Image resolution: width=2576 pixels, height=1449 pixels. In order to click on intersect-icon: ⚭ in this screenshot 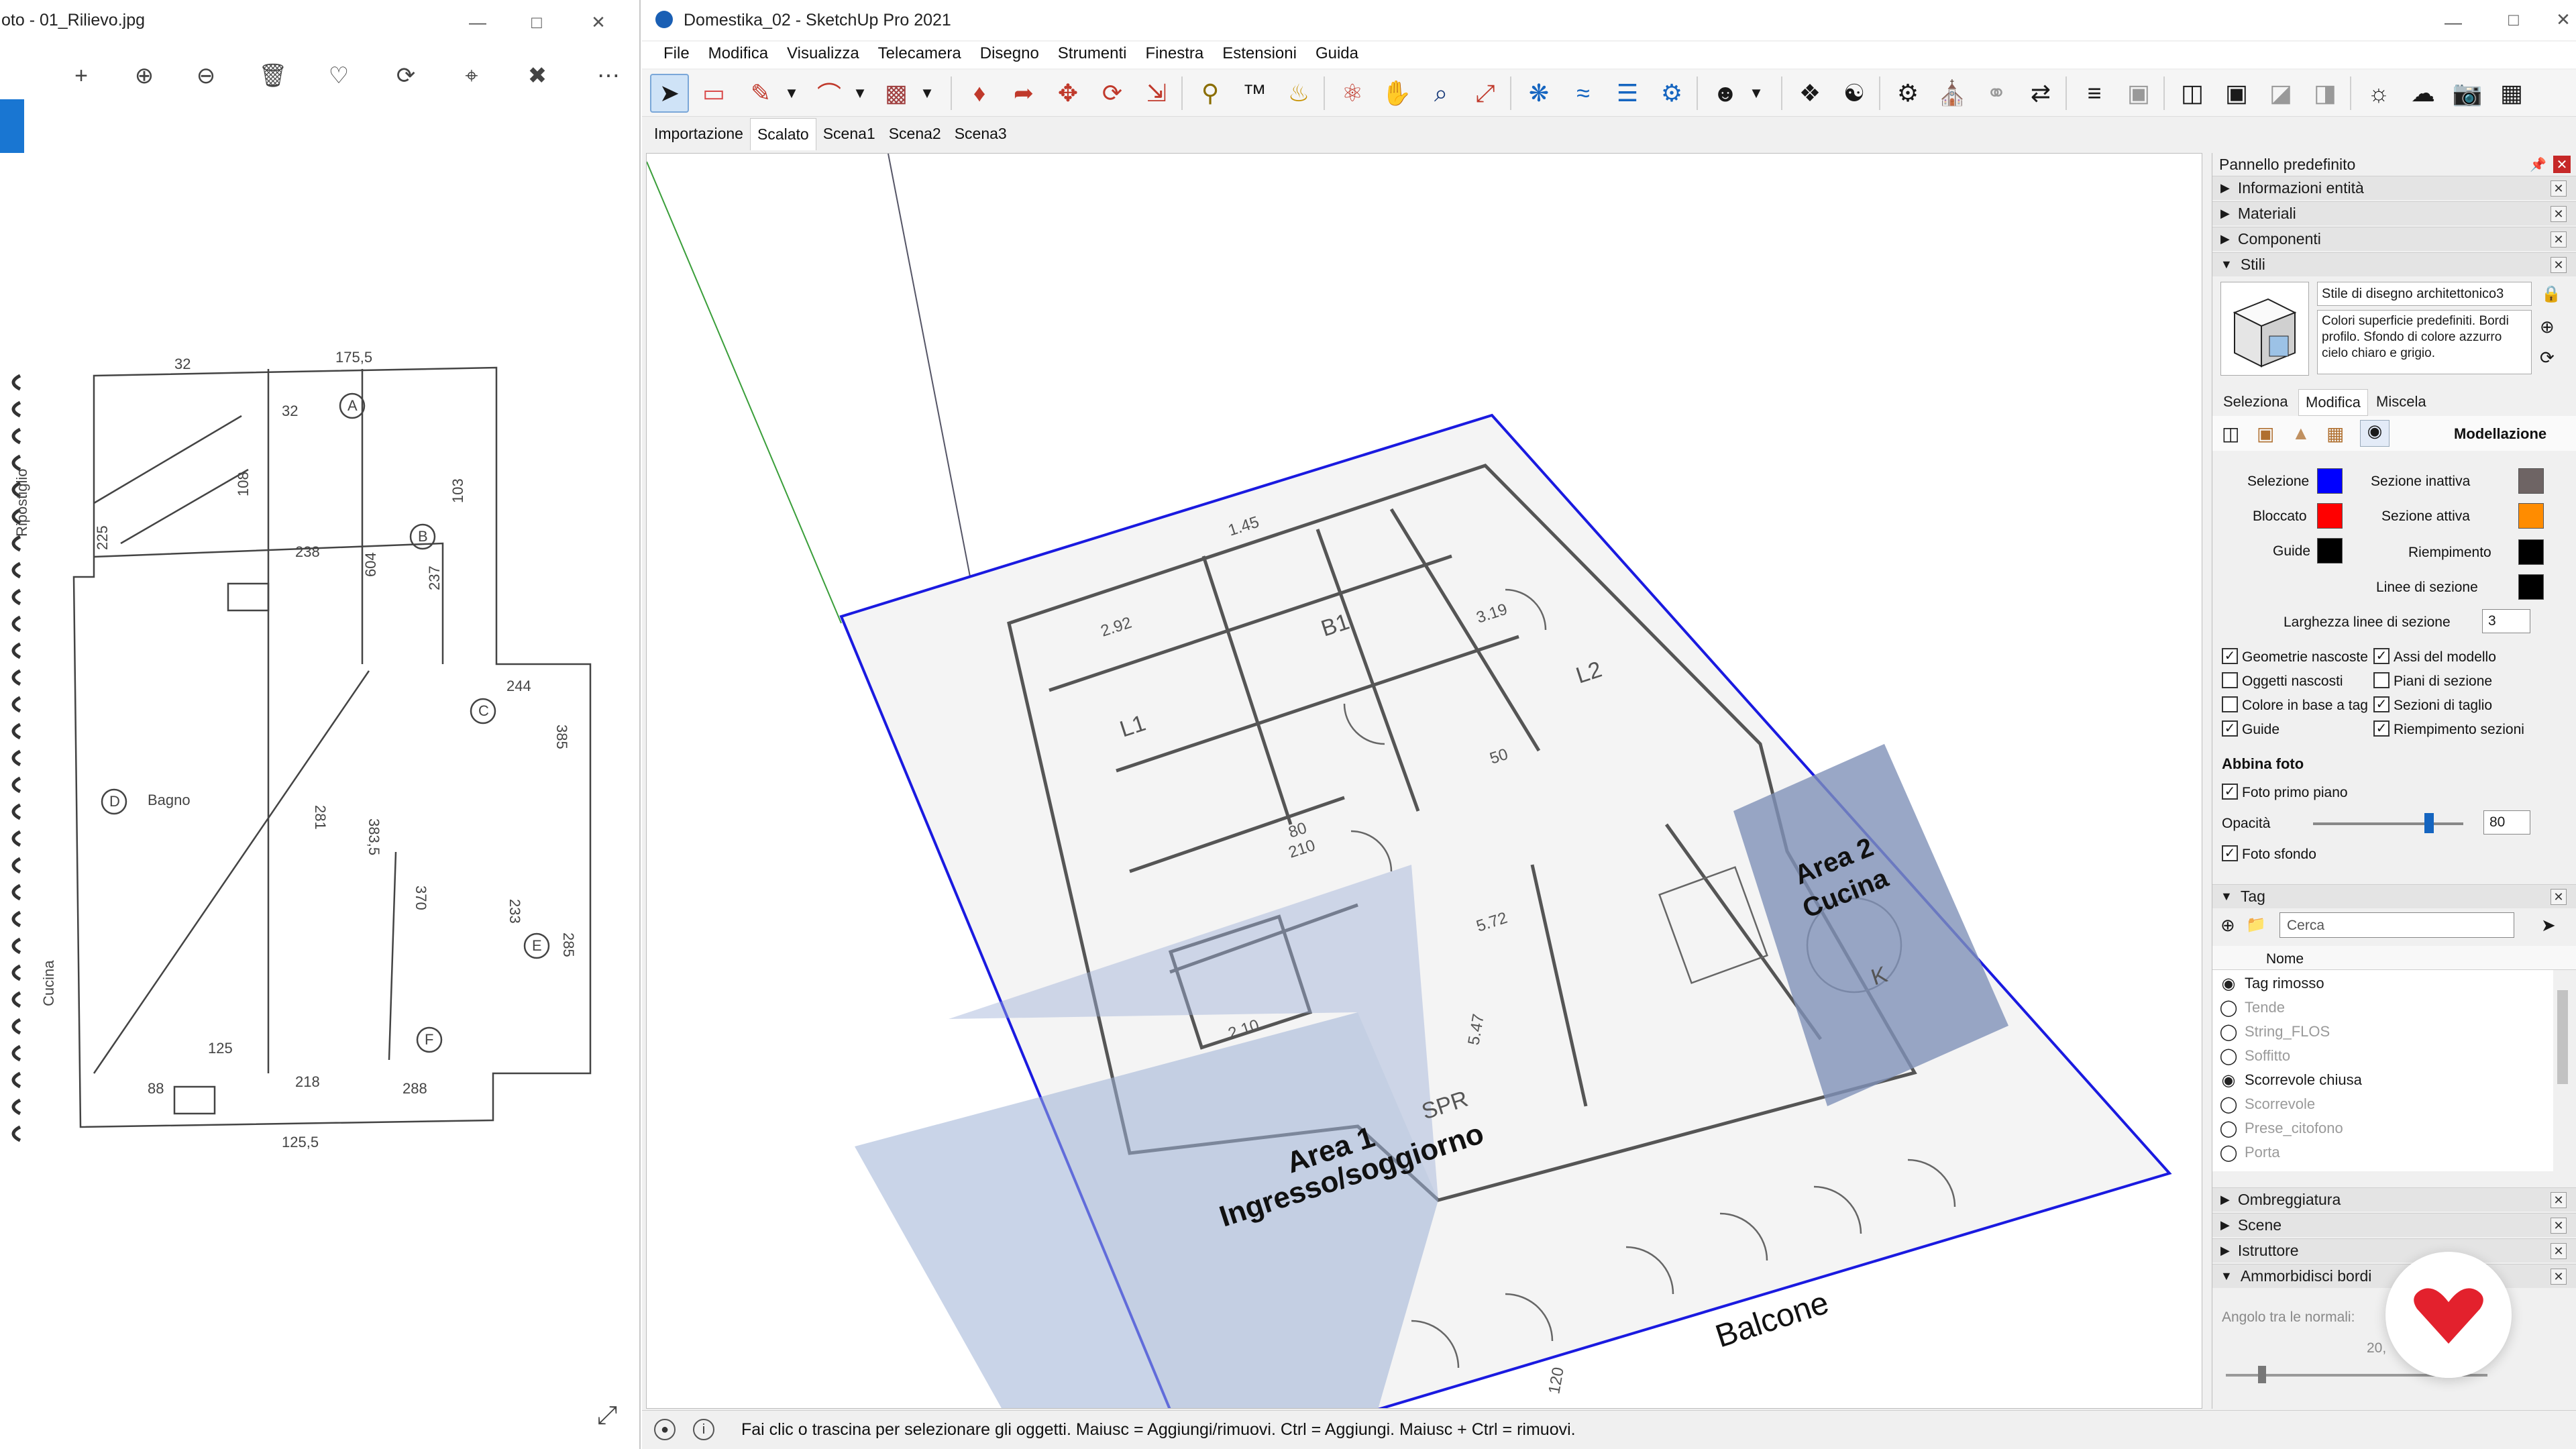, I will do `click(1996, 93)`.